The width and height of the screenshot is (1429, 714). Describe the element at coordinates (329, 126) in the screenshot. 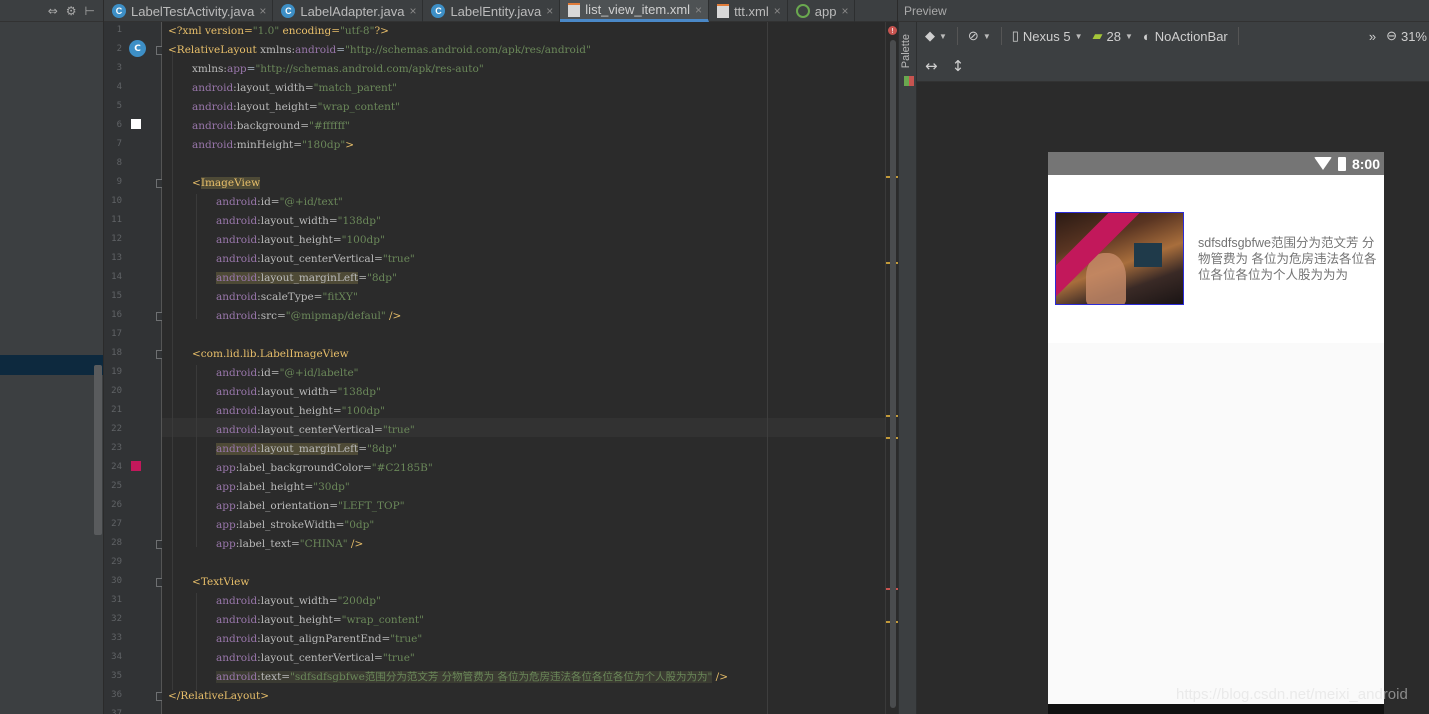

I see `attr-value: "#ffffff"` at that location.